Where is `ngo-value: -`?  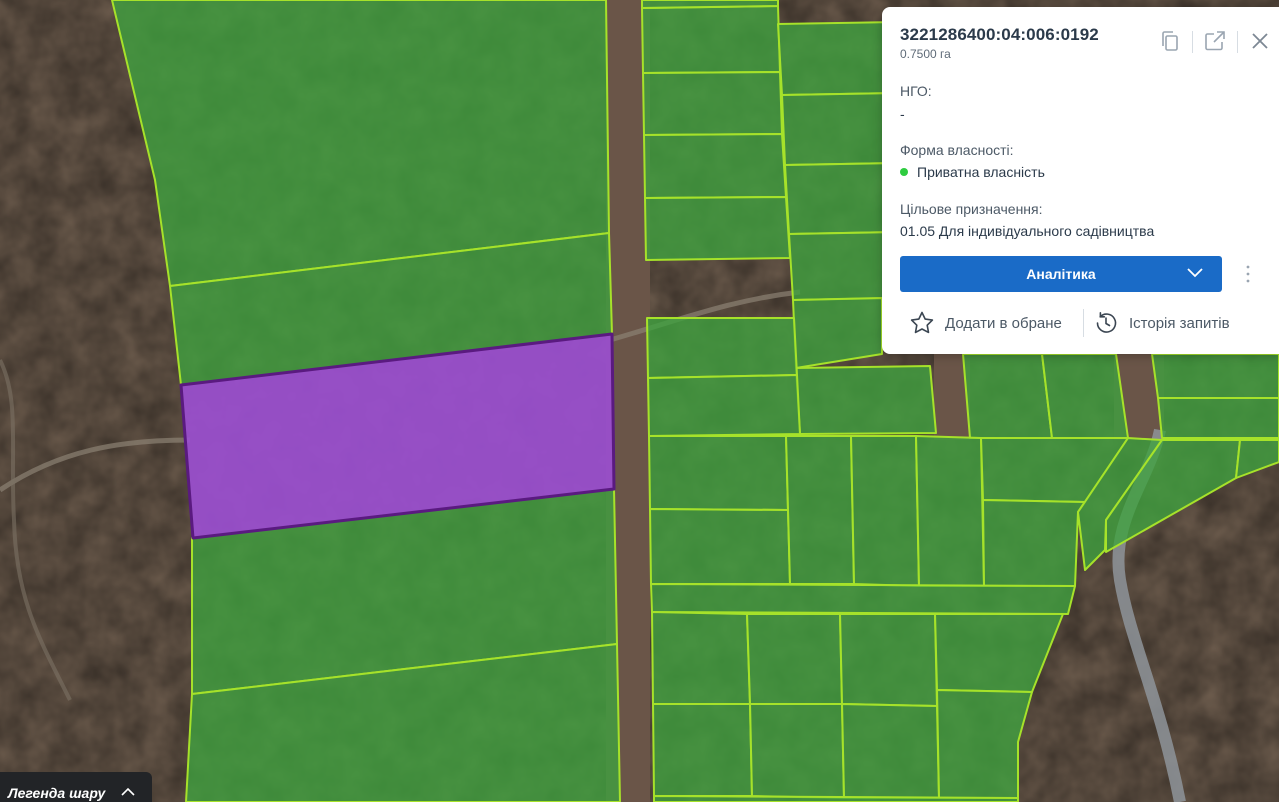
ngo-value: - is located at coordinates (902, 114).